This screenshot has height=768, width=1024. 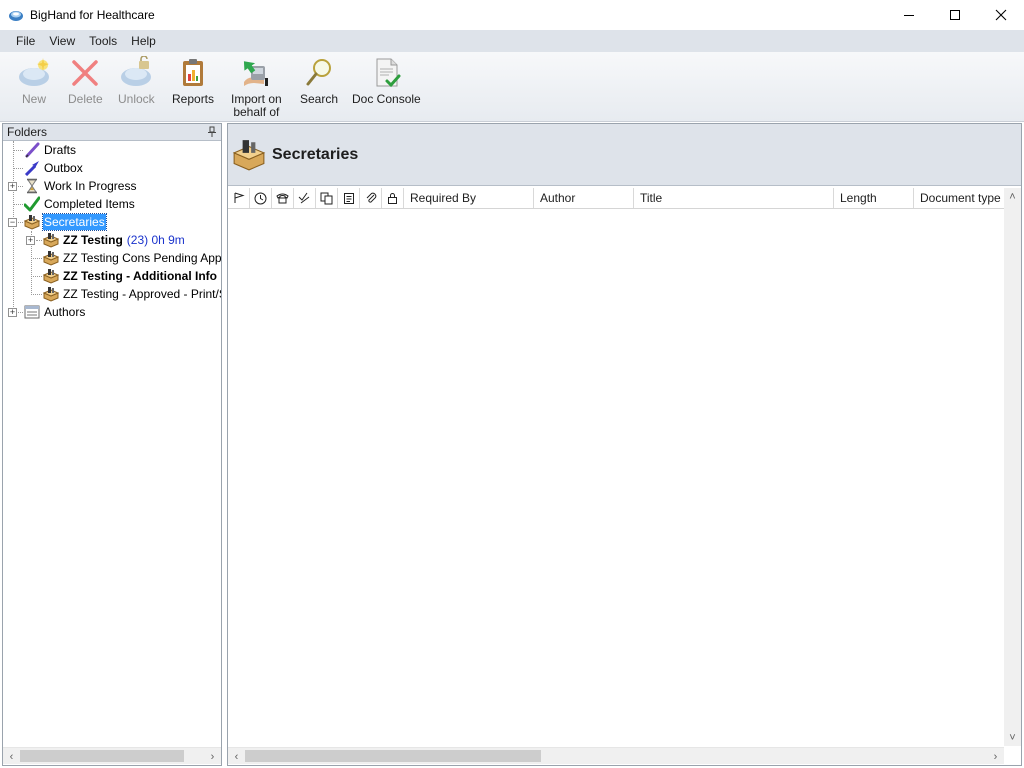 What do you see at coordinates (74, 222) in the screenshot?
I see `folder-secretaries-label: Secretaries` at bounding box center [74, 222].